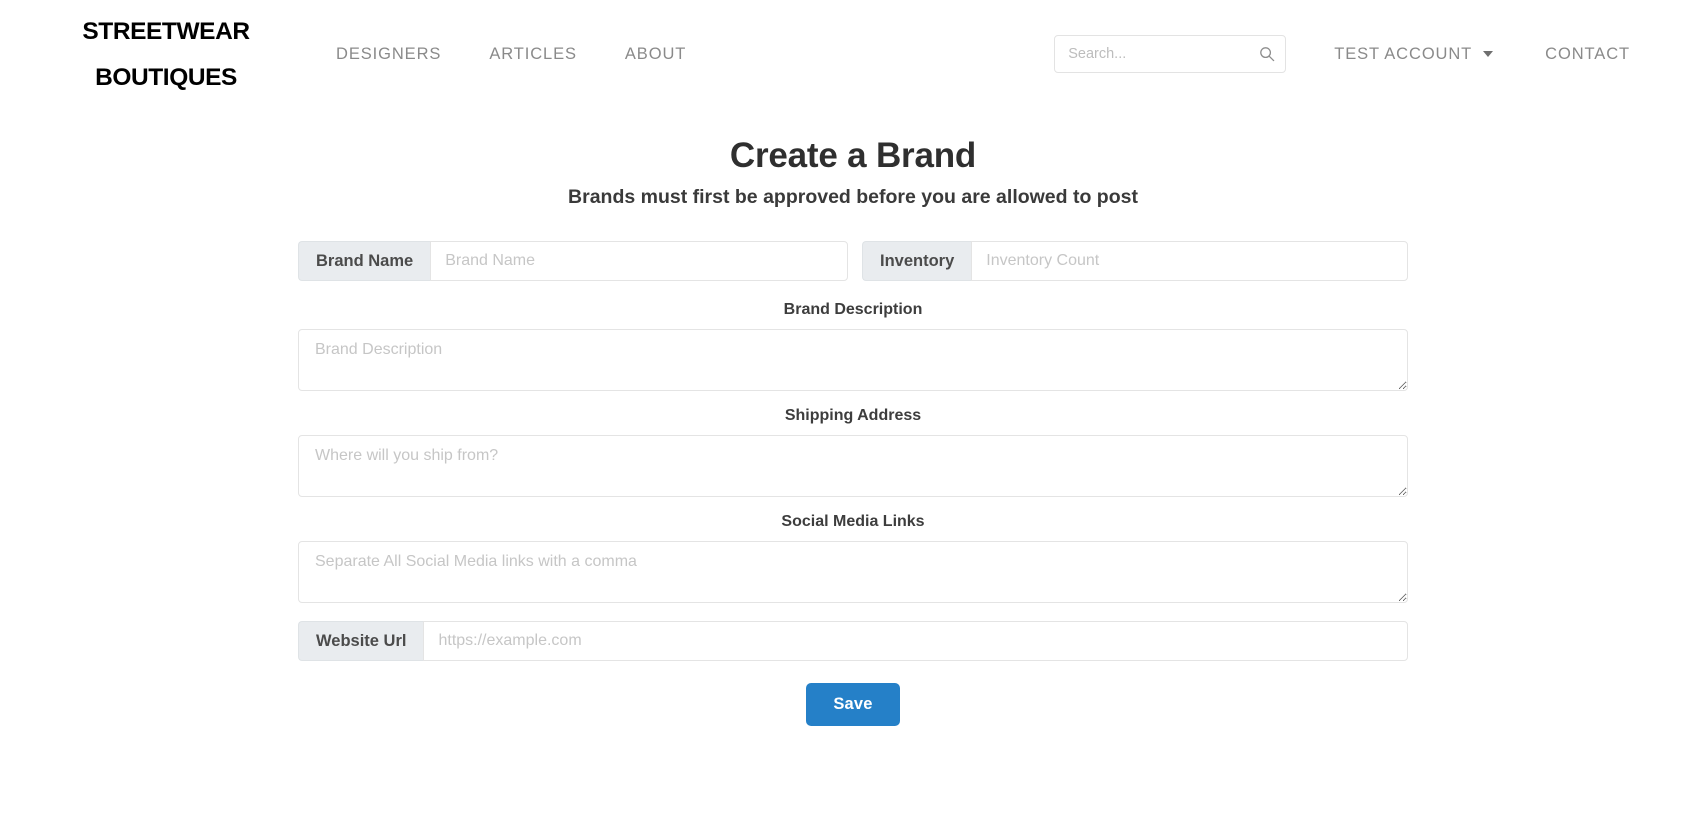 The width and height of the screenshot is (1706, 825). I want to click on search-input, so click(1170, 54).